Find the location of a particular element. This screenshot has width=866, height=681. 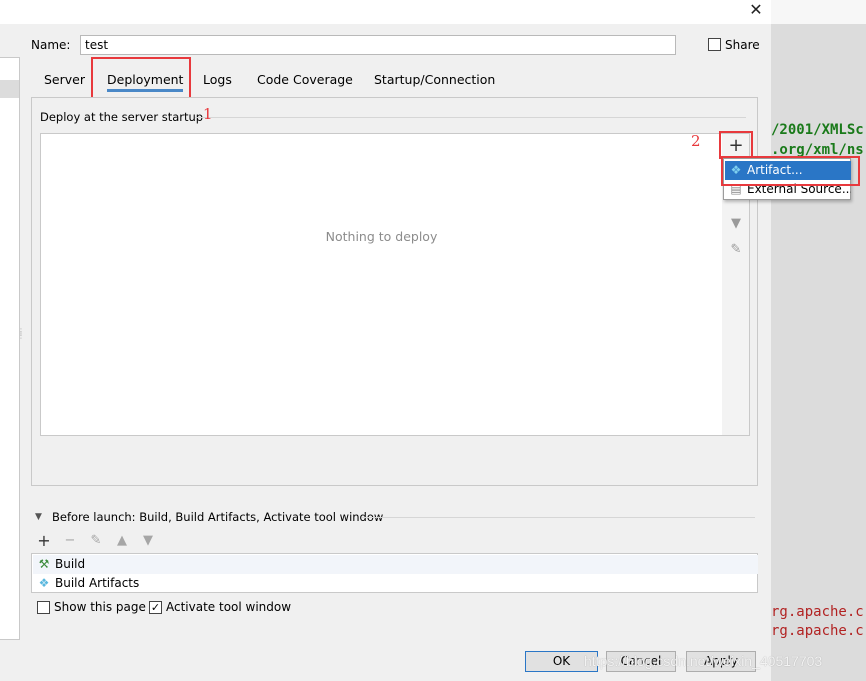

empty-state-text: Nothing to deploy is located at coordinates (381, 236).